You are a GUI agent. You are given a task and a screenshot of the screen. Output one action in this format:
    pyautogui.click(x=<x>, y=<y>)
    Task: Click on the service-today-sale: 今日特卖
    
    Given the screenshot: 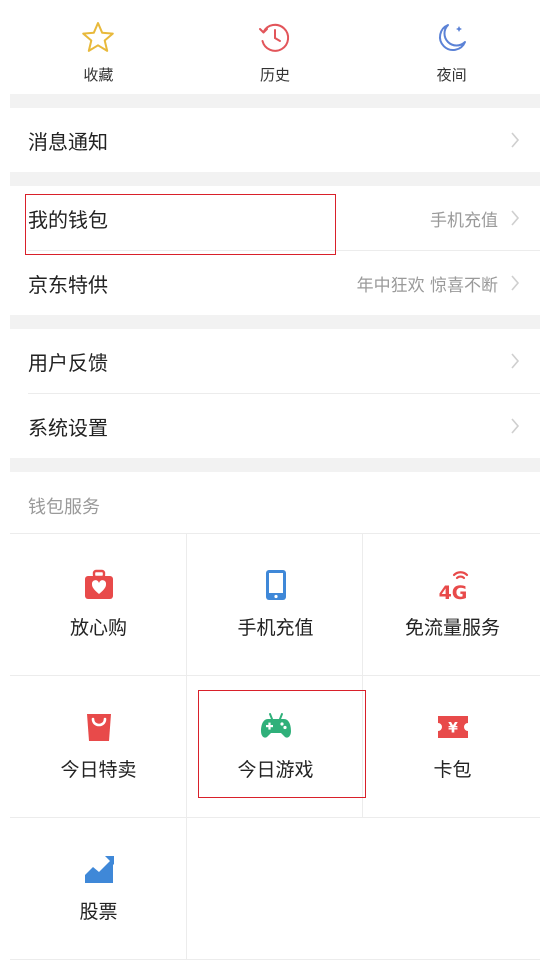 What is the action you would take?
    pyautogui.click(x=98, y=746)
    